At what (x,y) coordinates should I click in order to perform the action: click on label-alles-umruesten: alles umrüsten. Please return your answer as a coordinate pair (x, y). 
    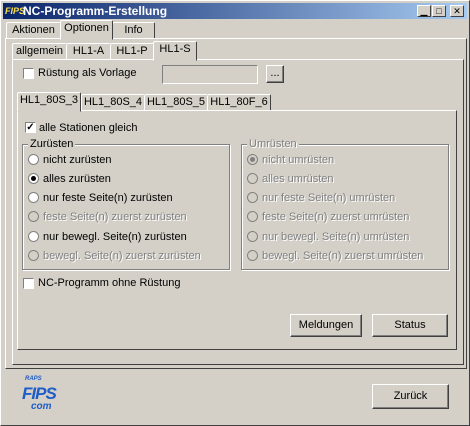
    Looking at the image, I should click on (298, 179).